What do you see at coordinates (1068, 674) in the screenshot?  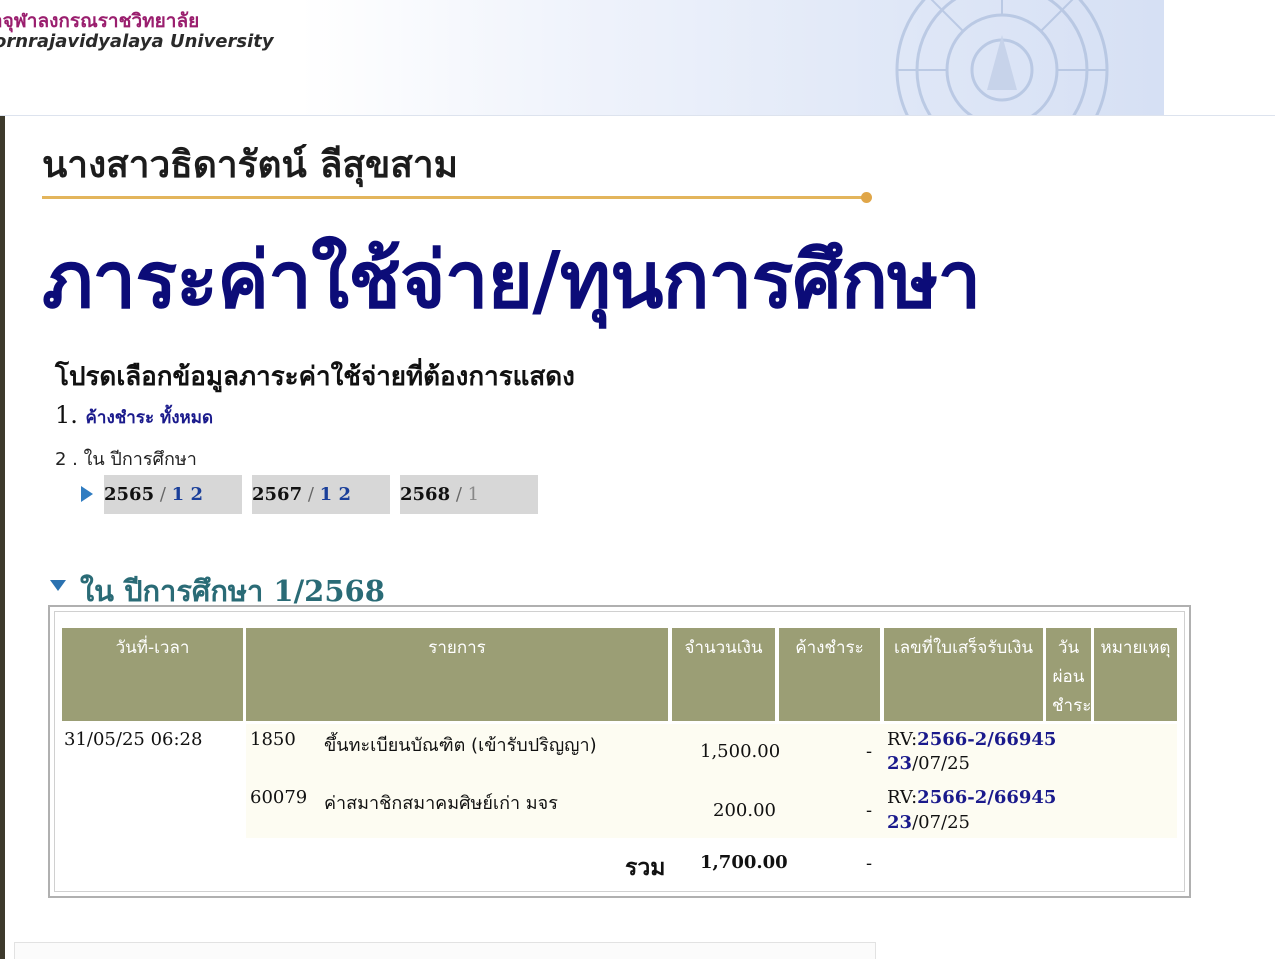 I see `header-installment: วัน ผ่อน ชำระ` at bounding box center [1068, 674].